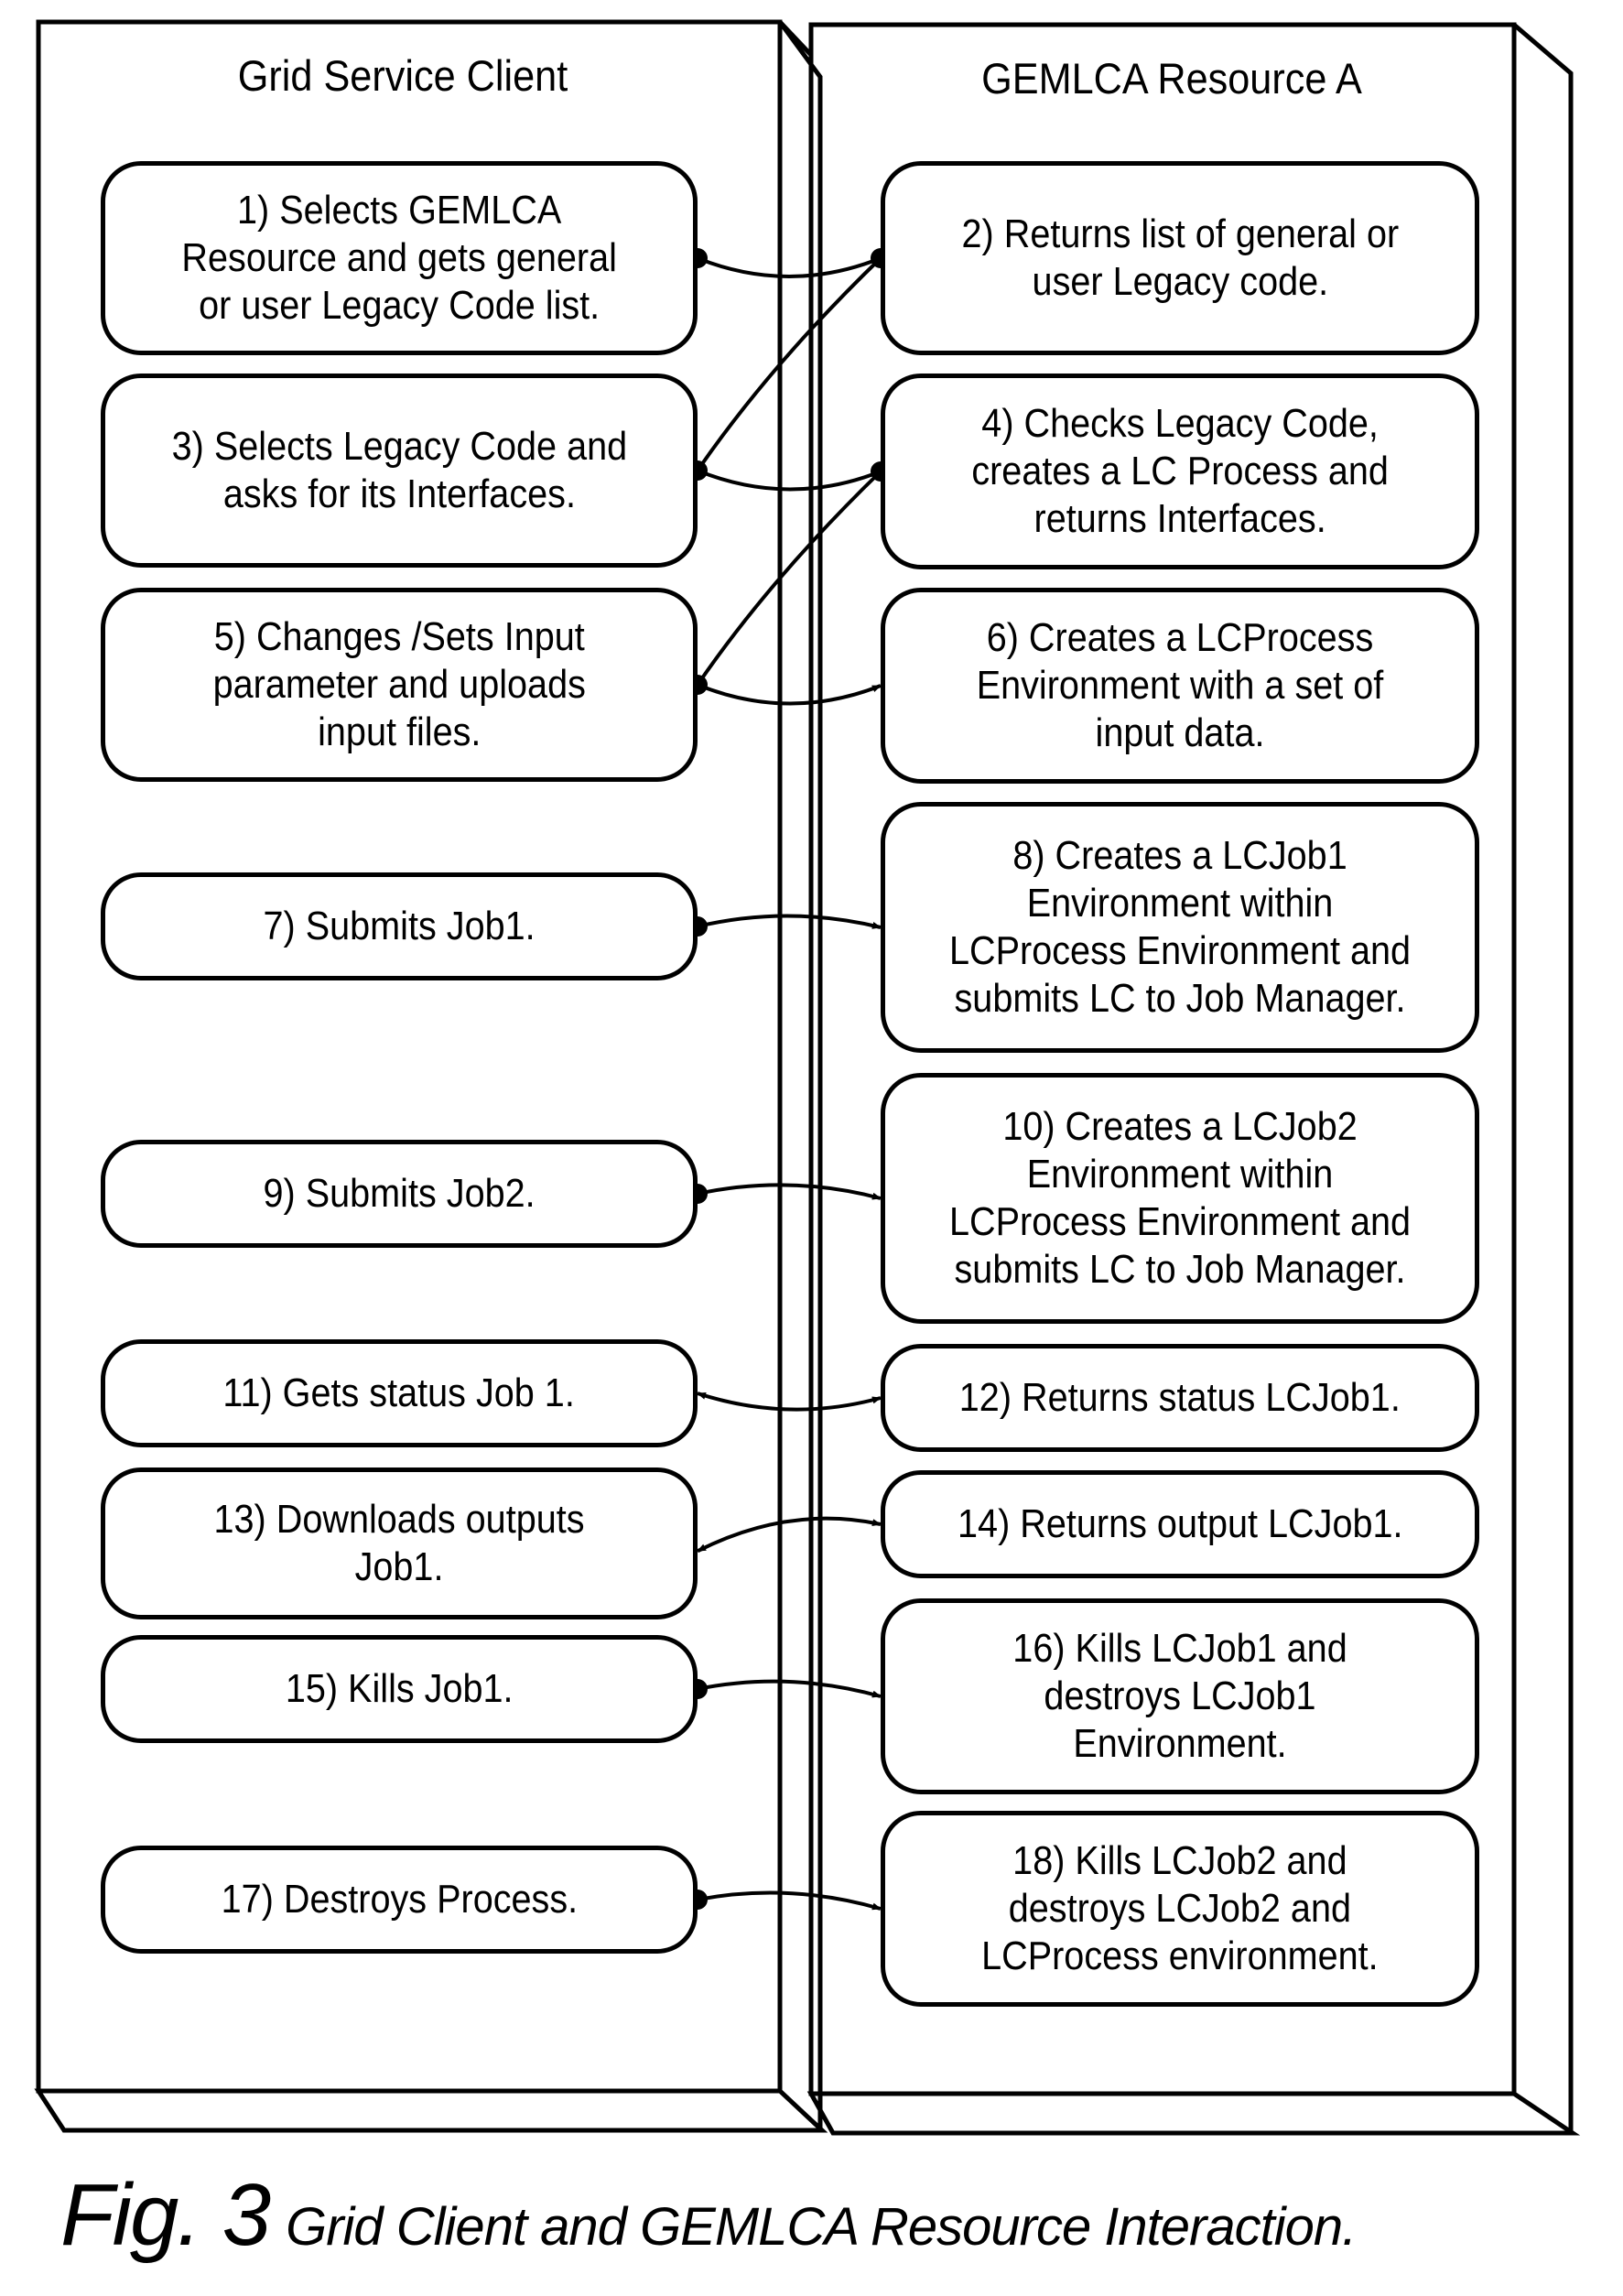 This screenshot has width=1623, height=2296. What do you see at coordinates (789, 1079) in the screenshot?
I see `connectors-layer` at bounding box center [789, 1079].